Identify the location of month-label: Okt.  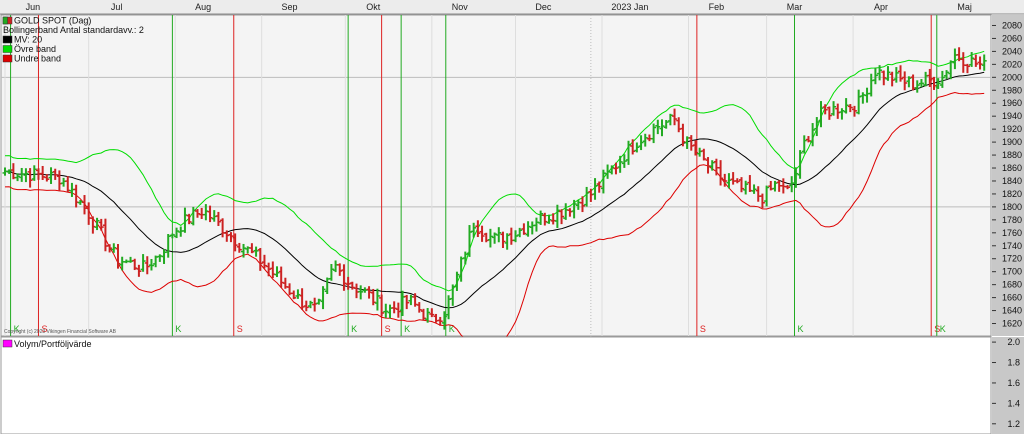
(373, 7).